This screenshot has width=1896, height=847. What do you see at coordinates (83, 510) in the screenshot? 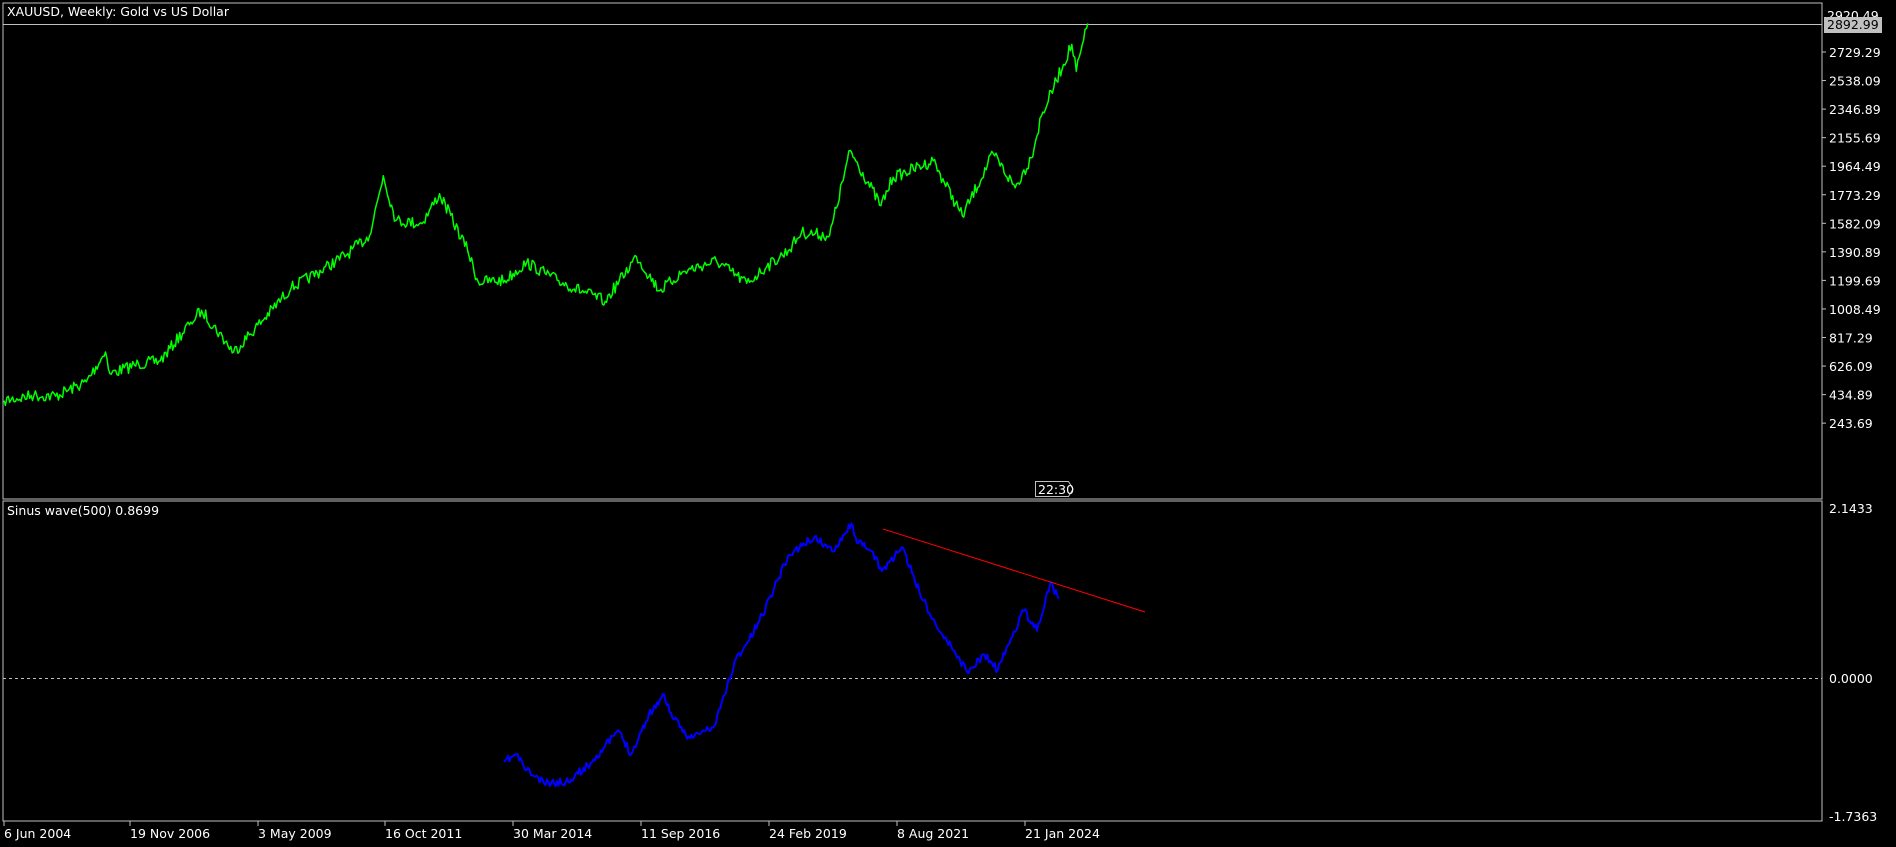
I see `indicator-title: Sinus wave(500) 0.8699` at bounding box center [83, 510].